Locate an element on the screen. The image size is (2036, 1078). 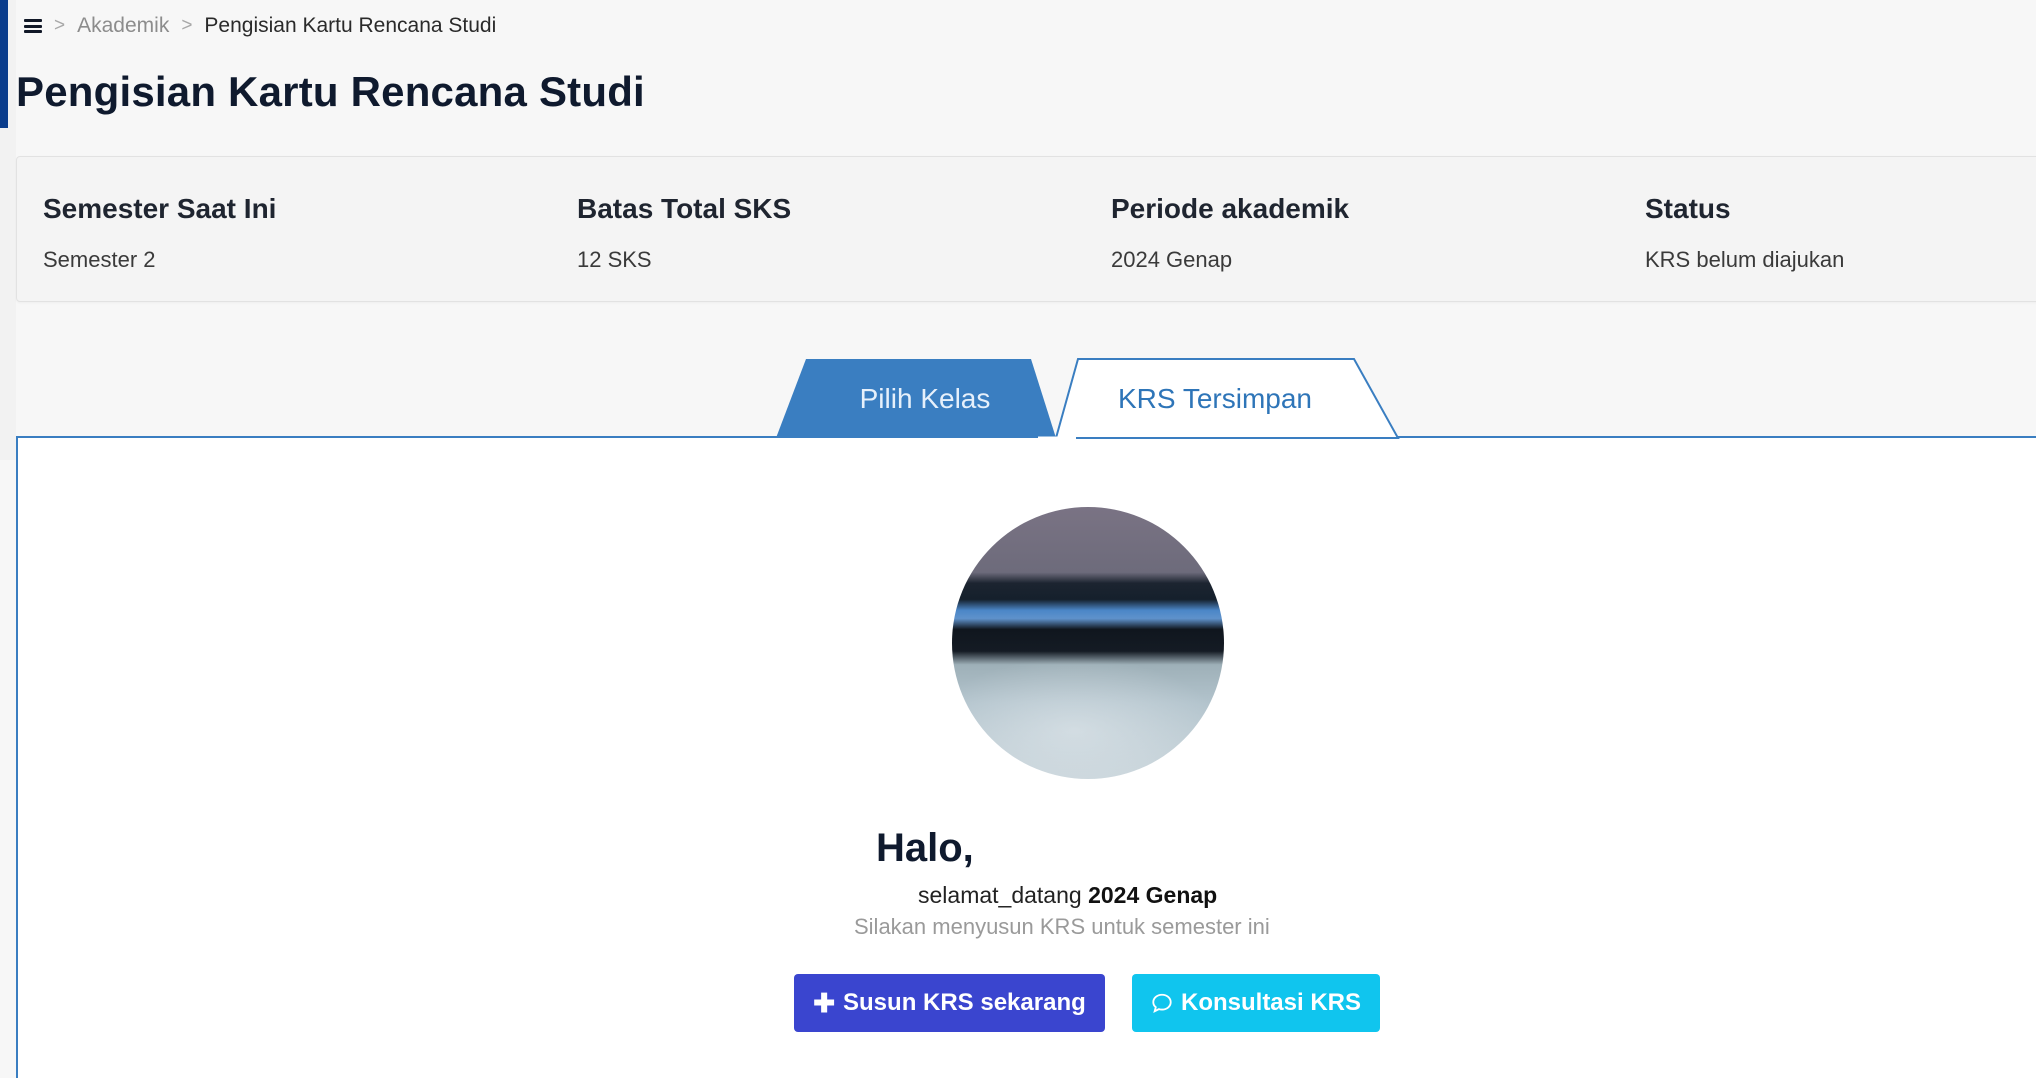
welcome-hint: Silakan menyusun KRS untuk semester ini is located at coordinates (1062, 926).